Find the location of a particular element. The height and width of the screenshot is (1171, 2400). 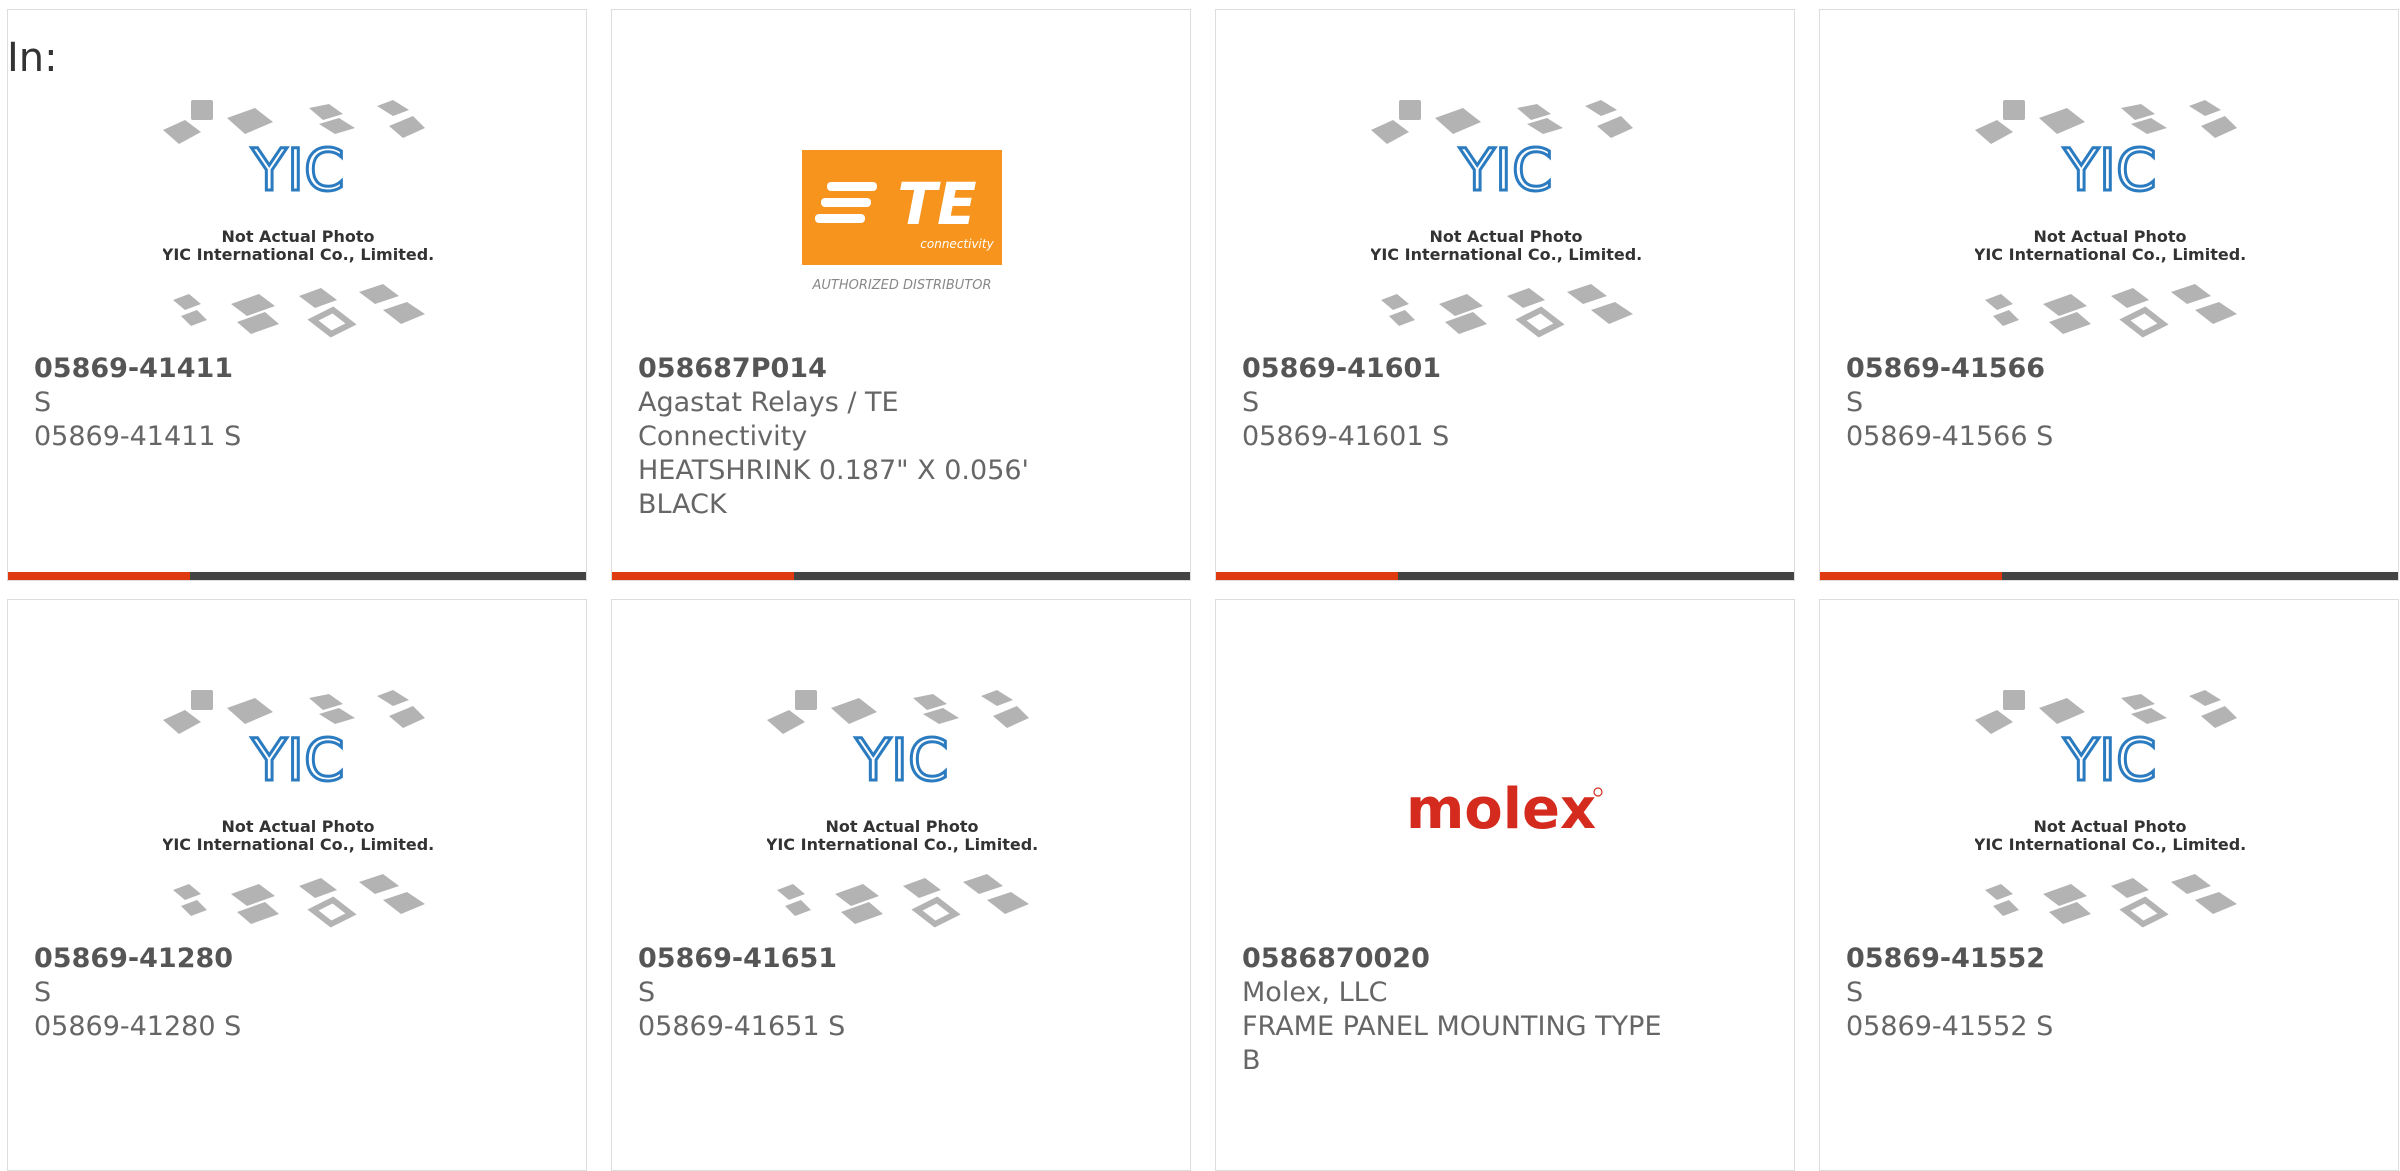

manufacturer: Molex, LLC is located at coordinates (1315, 992).